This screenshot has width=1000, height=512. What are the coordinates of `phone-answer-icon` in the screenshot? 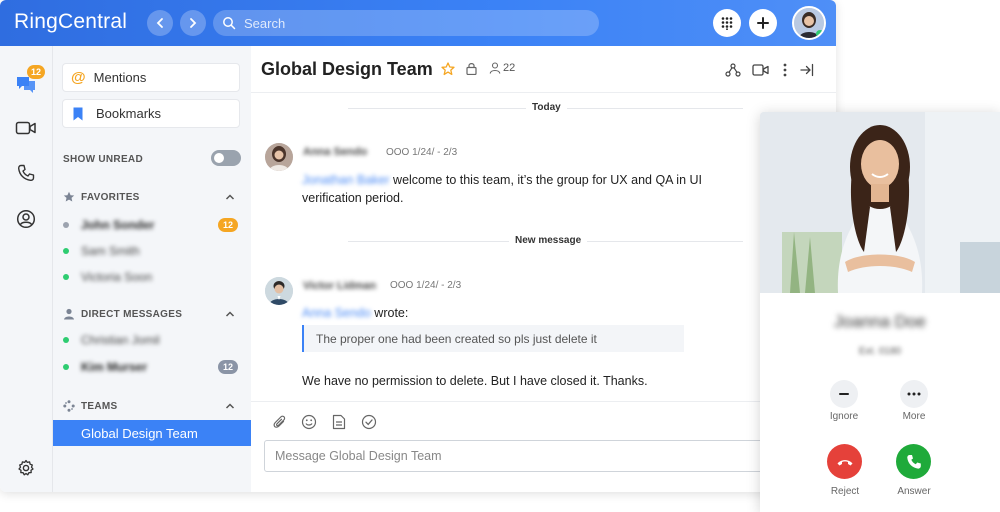 It's located at (913, 461).